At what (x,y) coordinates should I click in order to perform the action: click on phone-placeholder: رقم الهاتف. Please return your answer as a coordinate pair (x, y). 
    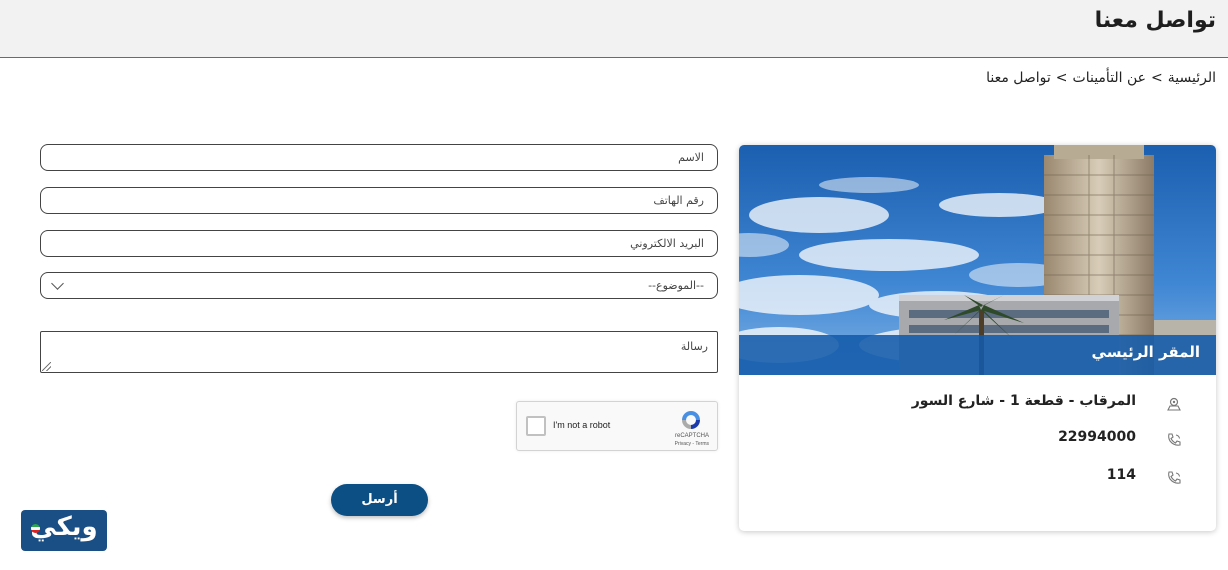
    Looking at the image, I should click on (678, 200).